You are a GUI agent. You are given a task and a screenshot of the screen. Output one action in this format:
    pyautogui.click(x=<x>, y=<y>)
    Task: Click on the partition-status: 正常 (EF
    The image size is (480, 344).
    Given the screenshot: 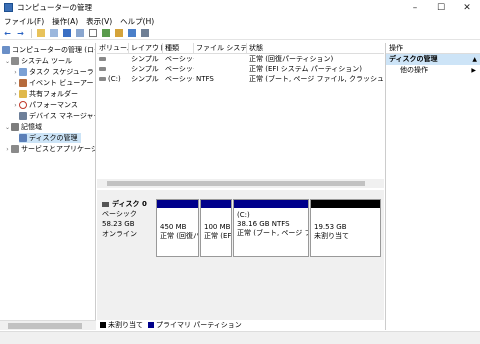 What is the action you would take?
    pyautogui.click(x=218, y=236)
    